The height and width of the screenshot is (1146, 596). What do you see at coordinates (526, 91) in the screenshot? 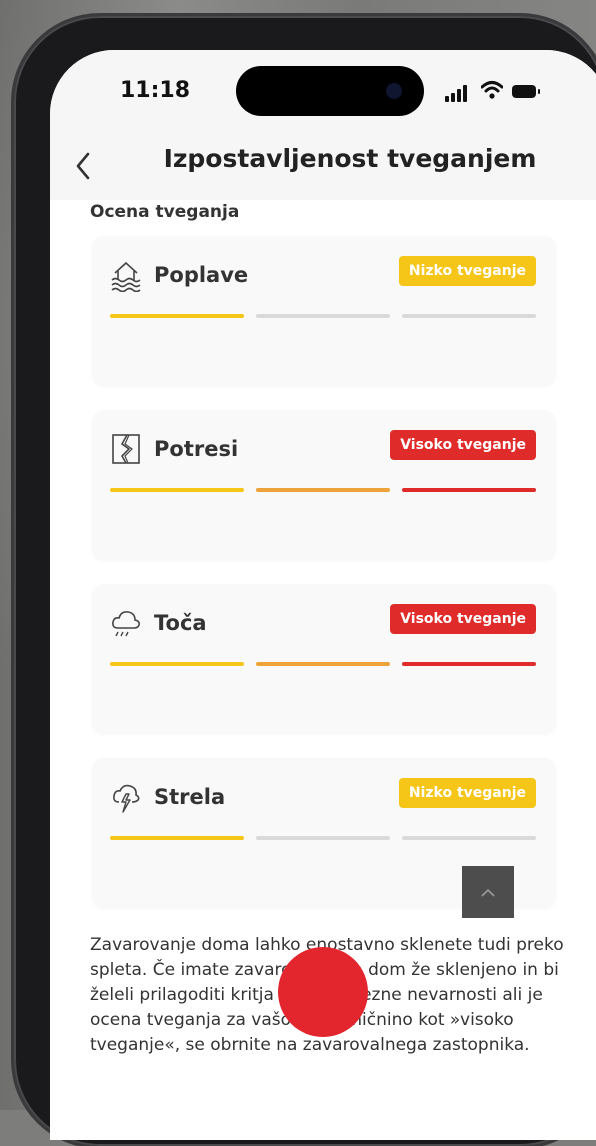
I see `battery-icon` at bounding box center [526, 91].